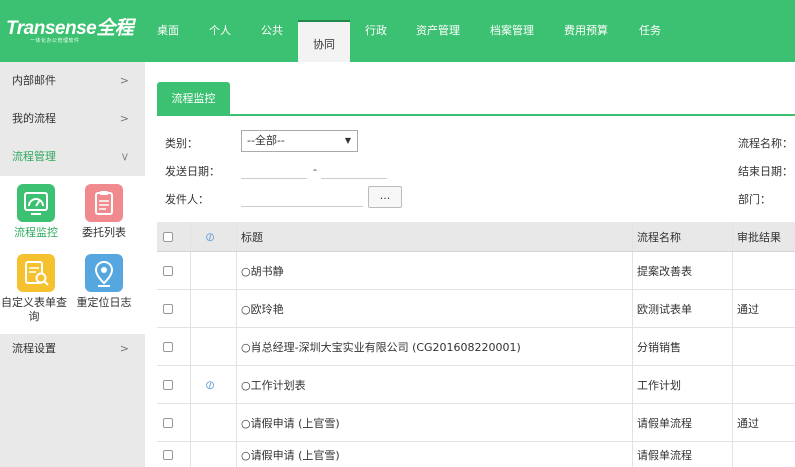 Image resolution: width=795 pixels, height=467 pixels. I want to click on row-title: ○欧玲艳, so click(435, 308).